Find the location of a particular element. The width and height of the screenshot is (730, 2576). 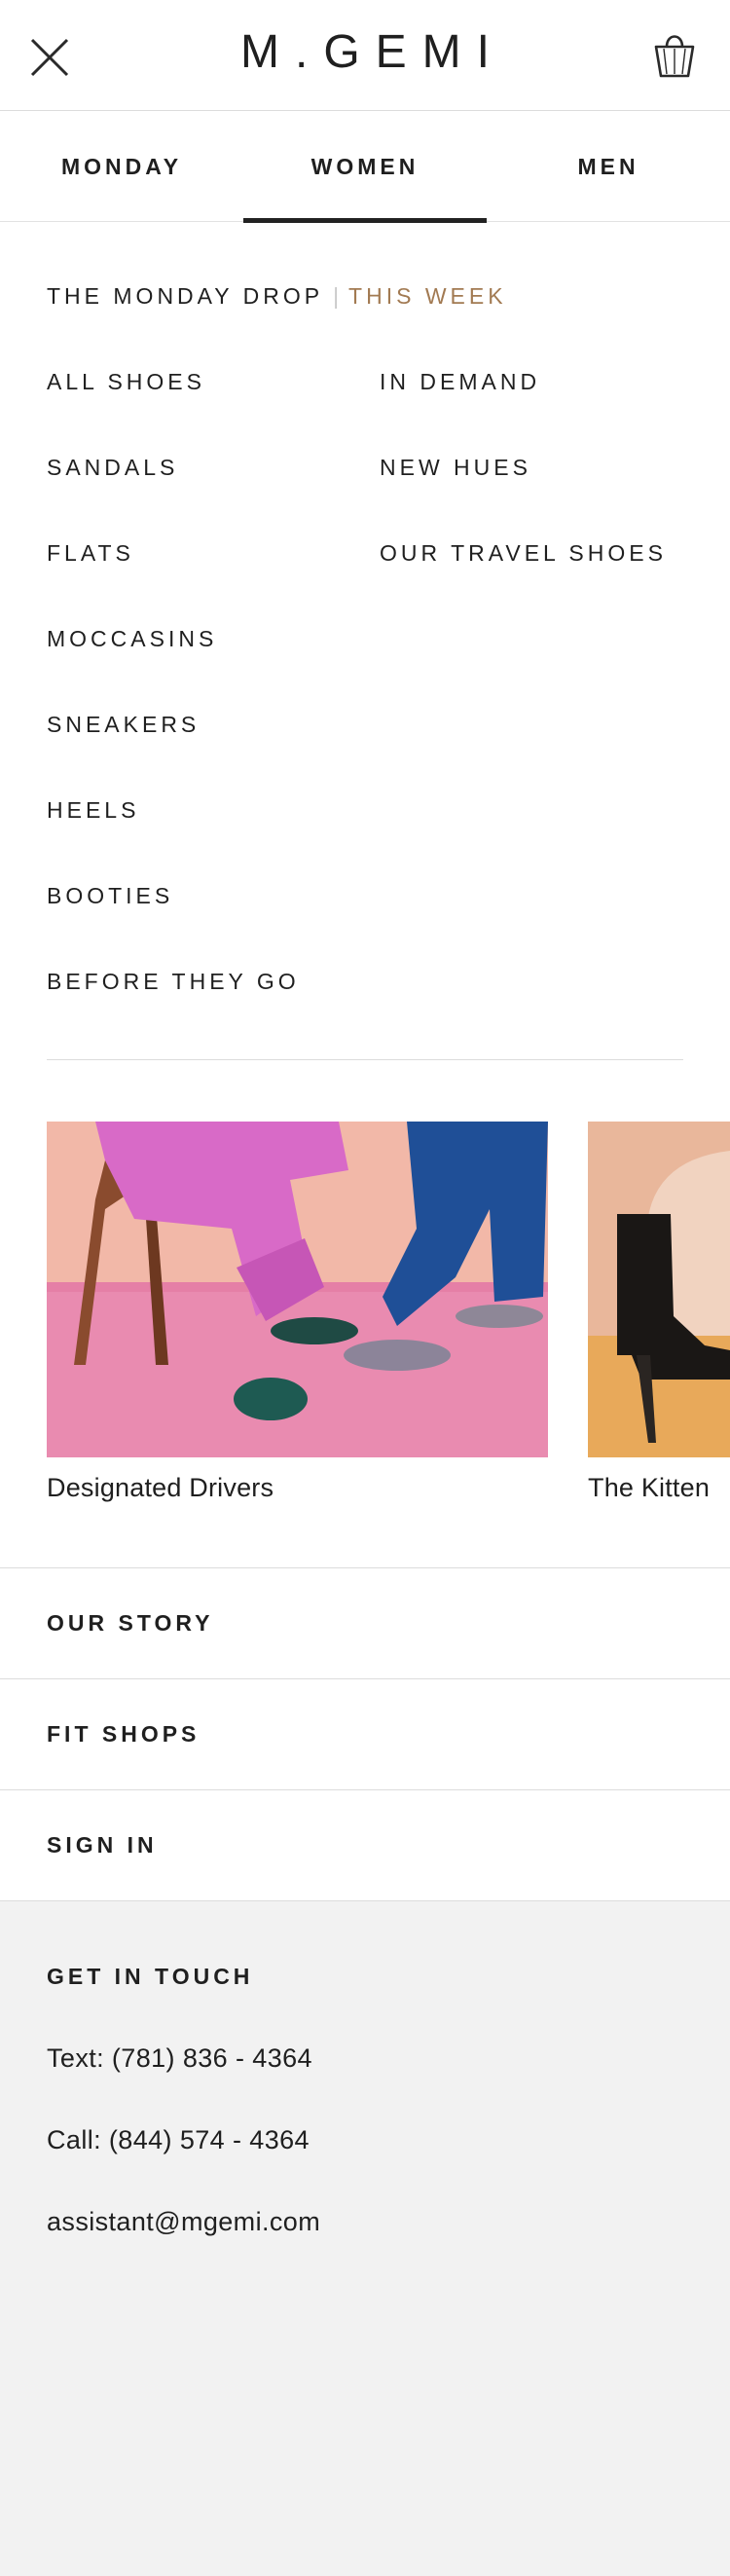

contact-title: GET IN TOUCH is located at coordinates (151, 1976).